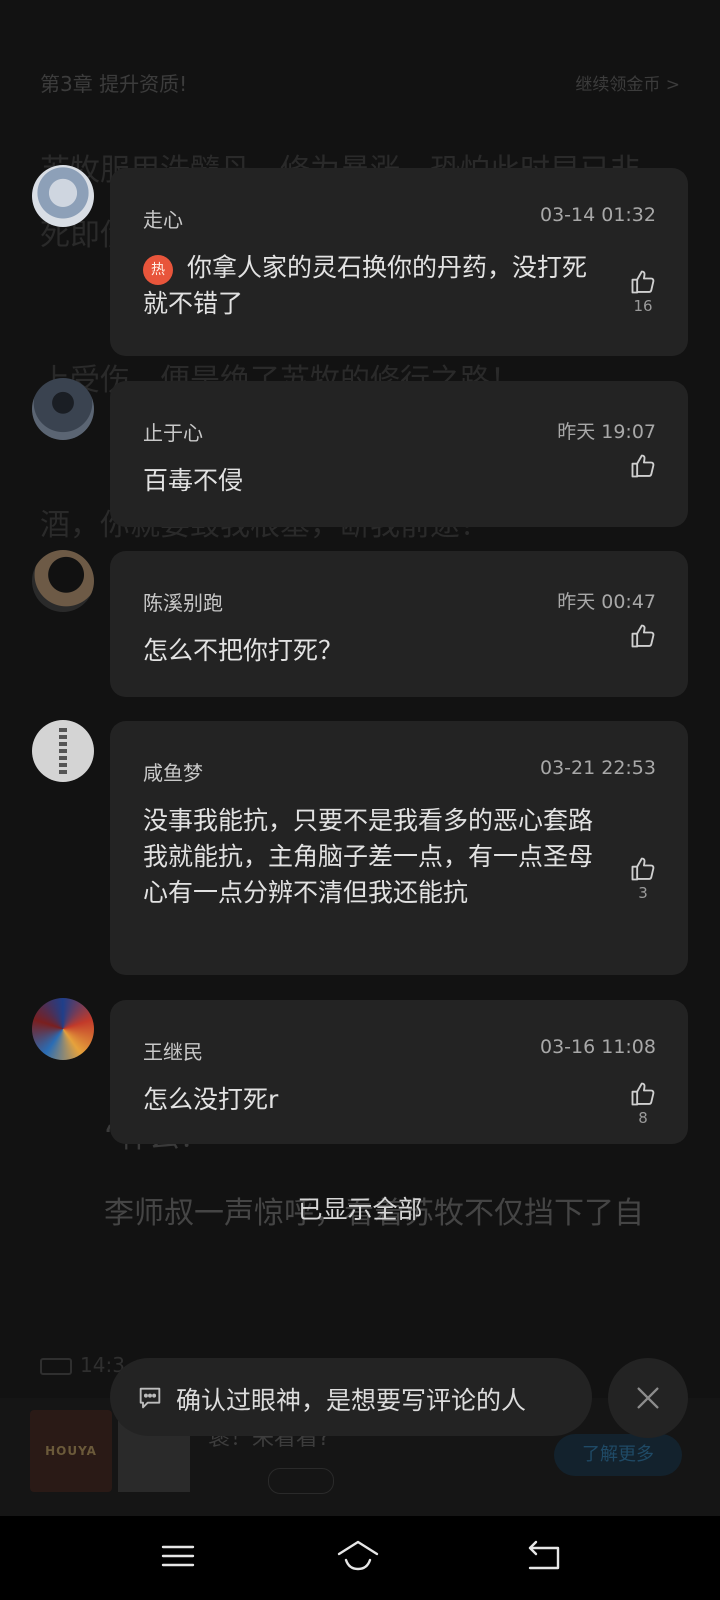 The image size is (720, 1600). What do you see at coordinates (301, 1481) in the screenshot?
I see `ad-tag` at bounding box center [301, 1481].